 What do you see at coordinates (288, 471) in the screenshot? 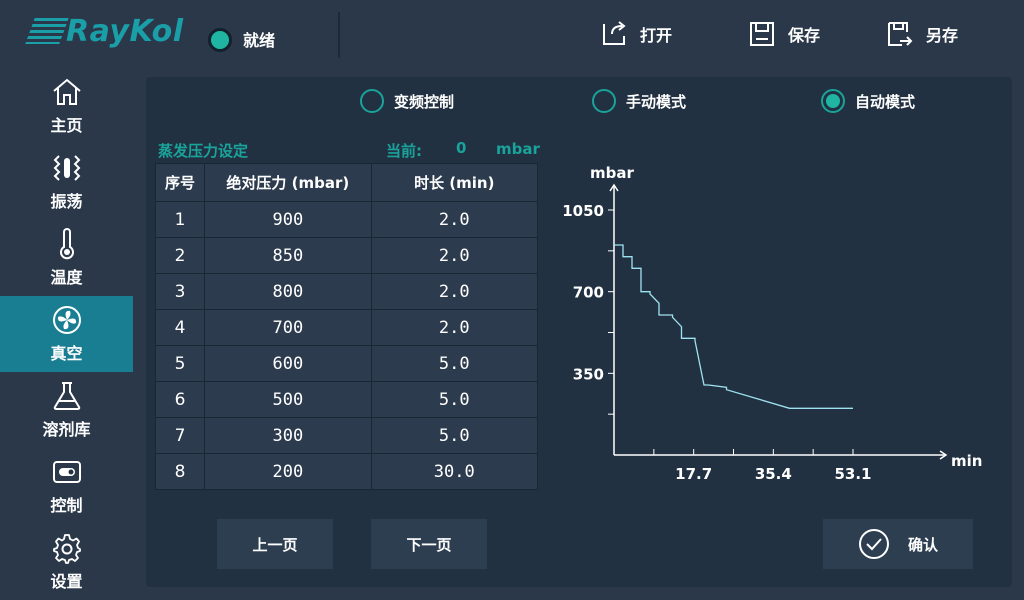
I see `cell-pressure: 200` at bounding box center [288, 471].